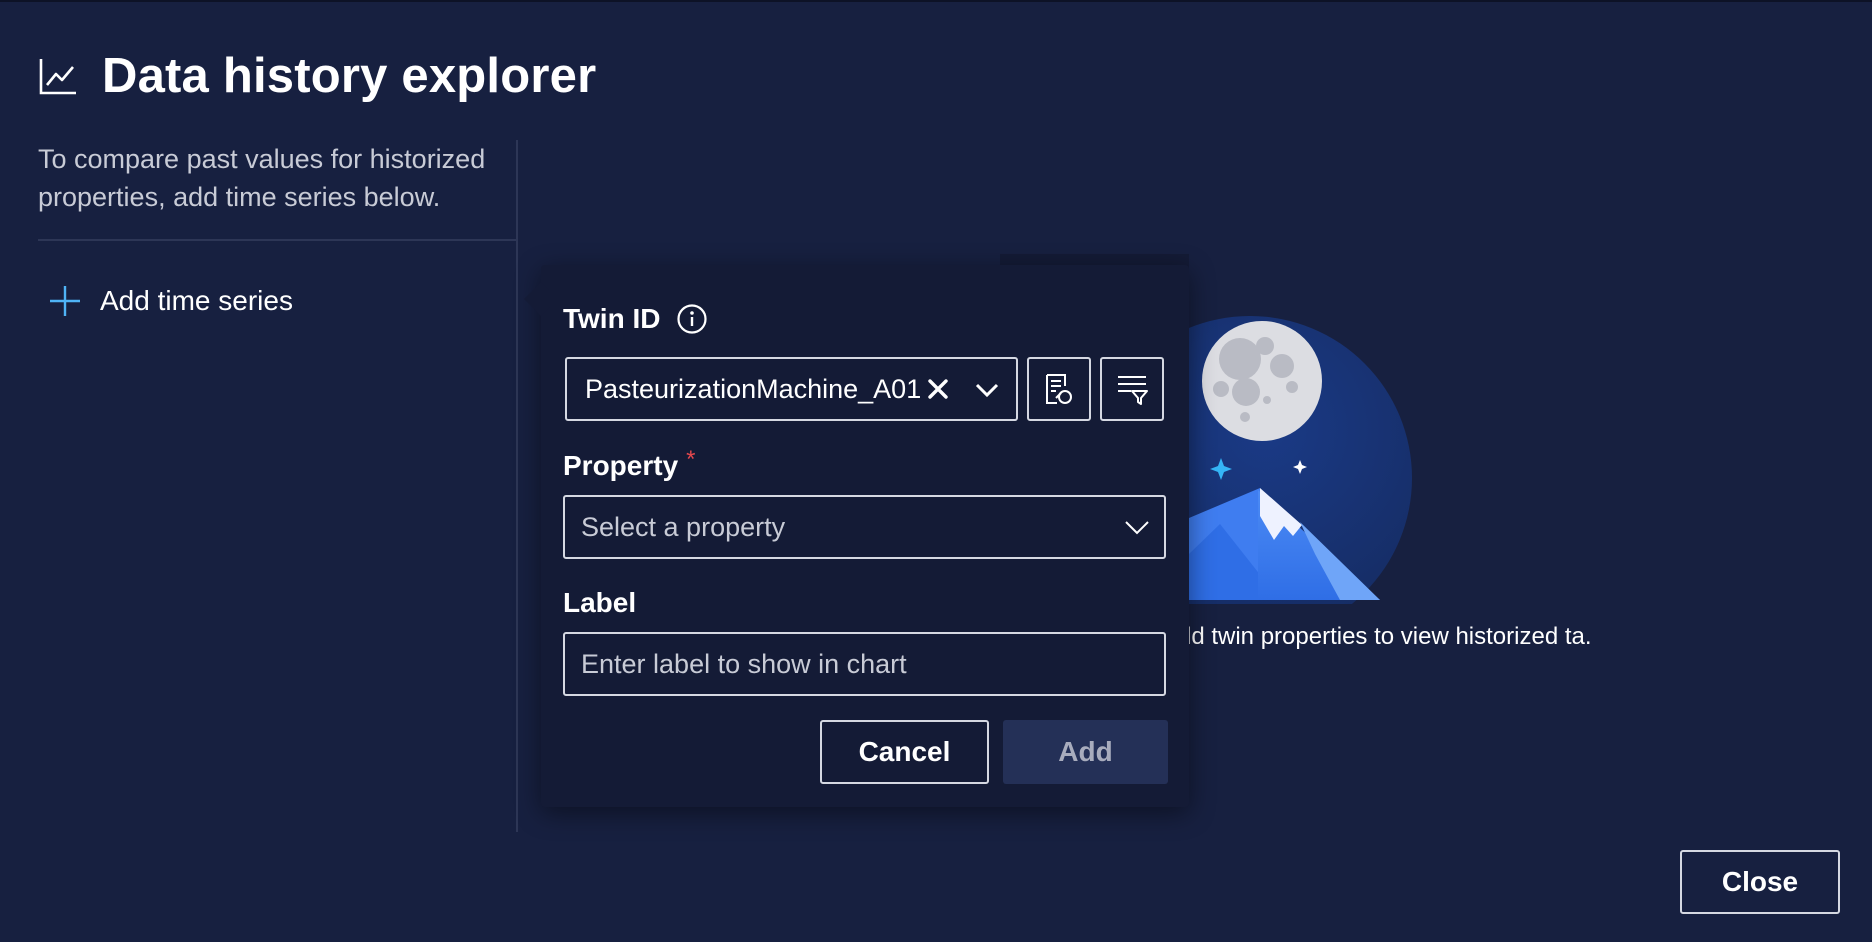  What do you see at coordinates (936, 1) in the screenshot?
I see `window-top-border` at bounding box center [936, 1].